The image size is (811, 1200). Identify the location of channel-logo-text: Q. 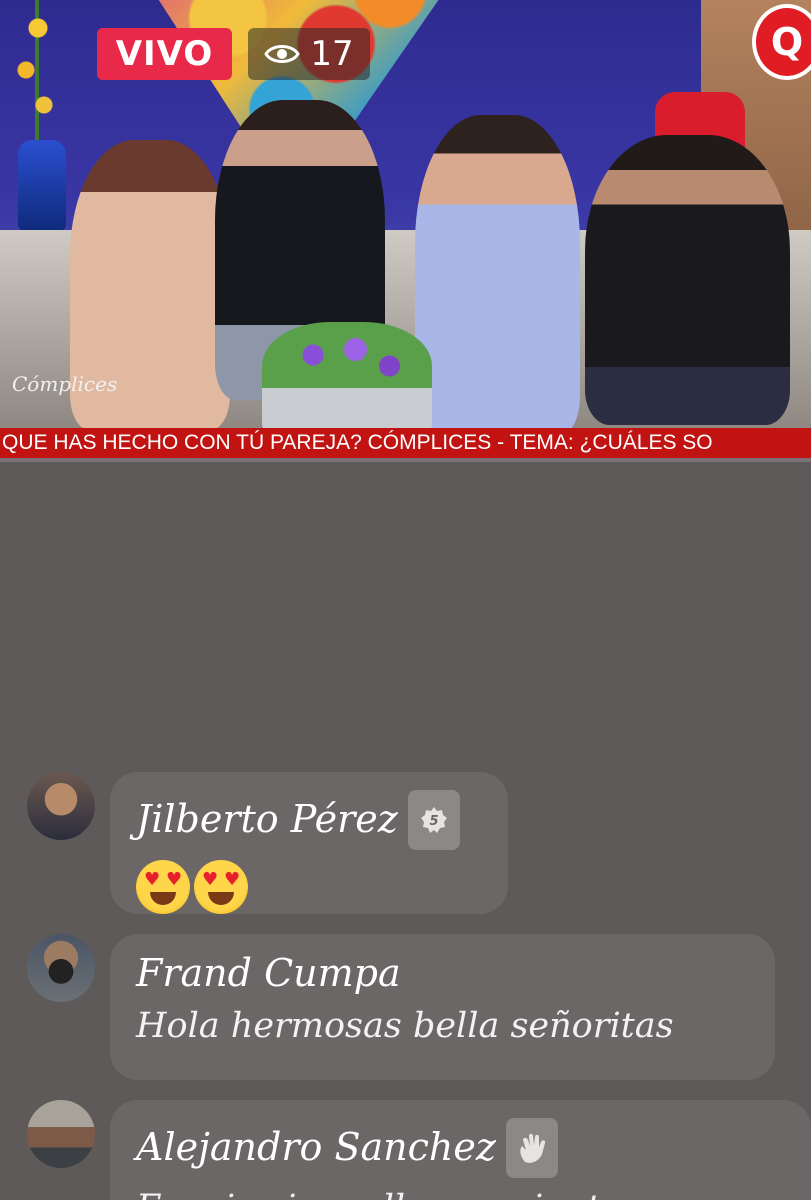
(787, 42).